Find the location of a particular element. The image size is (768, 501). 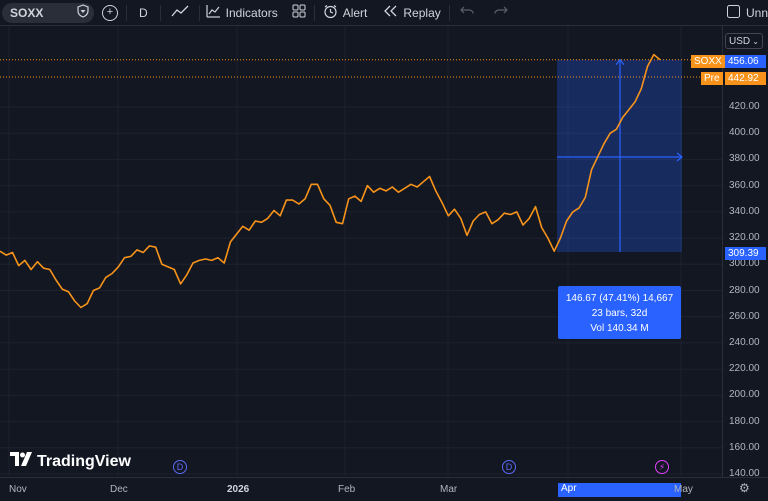

premarket-label-tag: Pre is located at coordinates (712, 78).